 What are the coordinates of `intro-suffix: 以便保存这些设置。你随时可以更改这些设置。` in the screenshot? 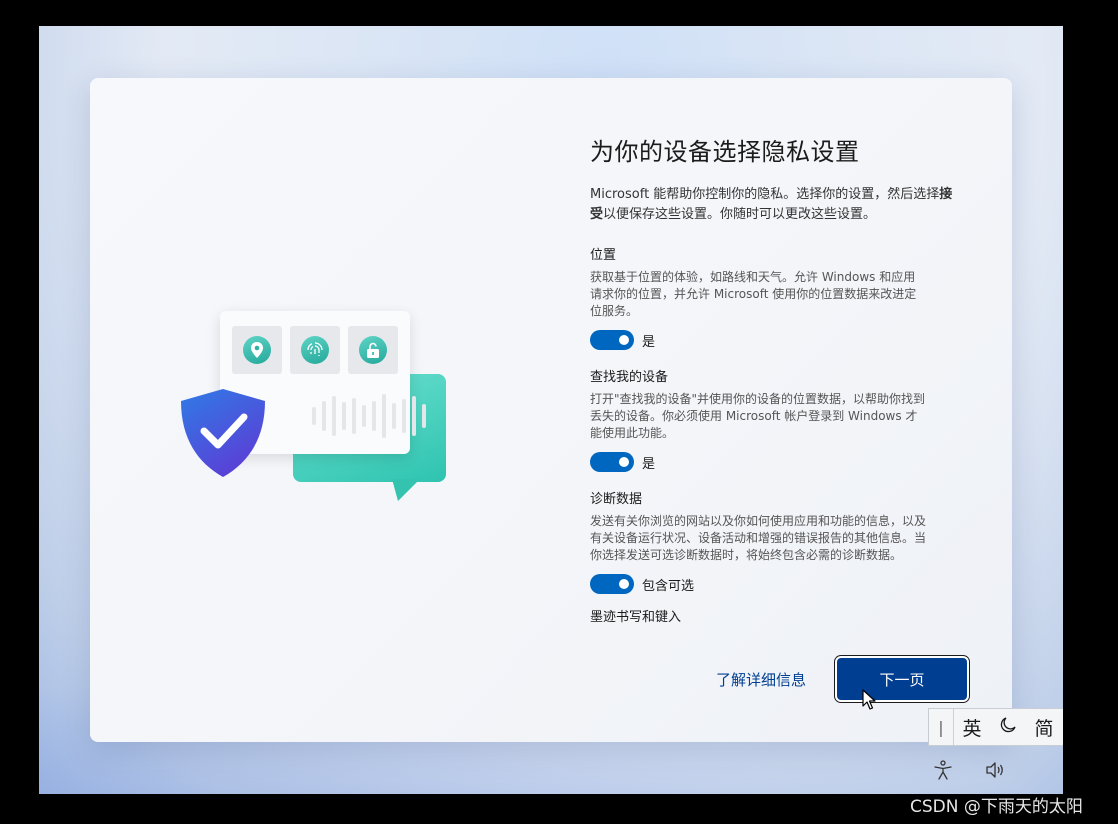 It's located at (740, 214).